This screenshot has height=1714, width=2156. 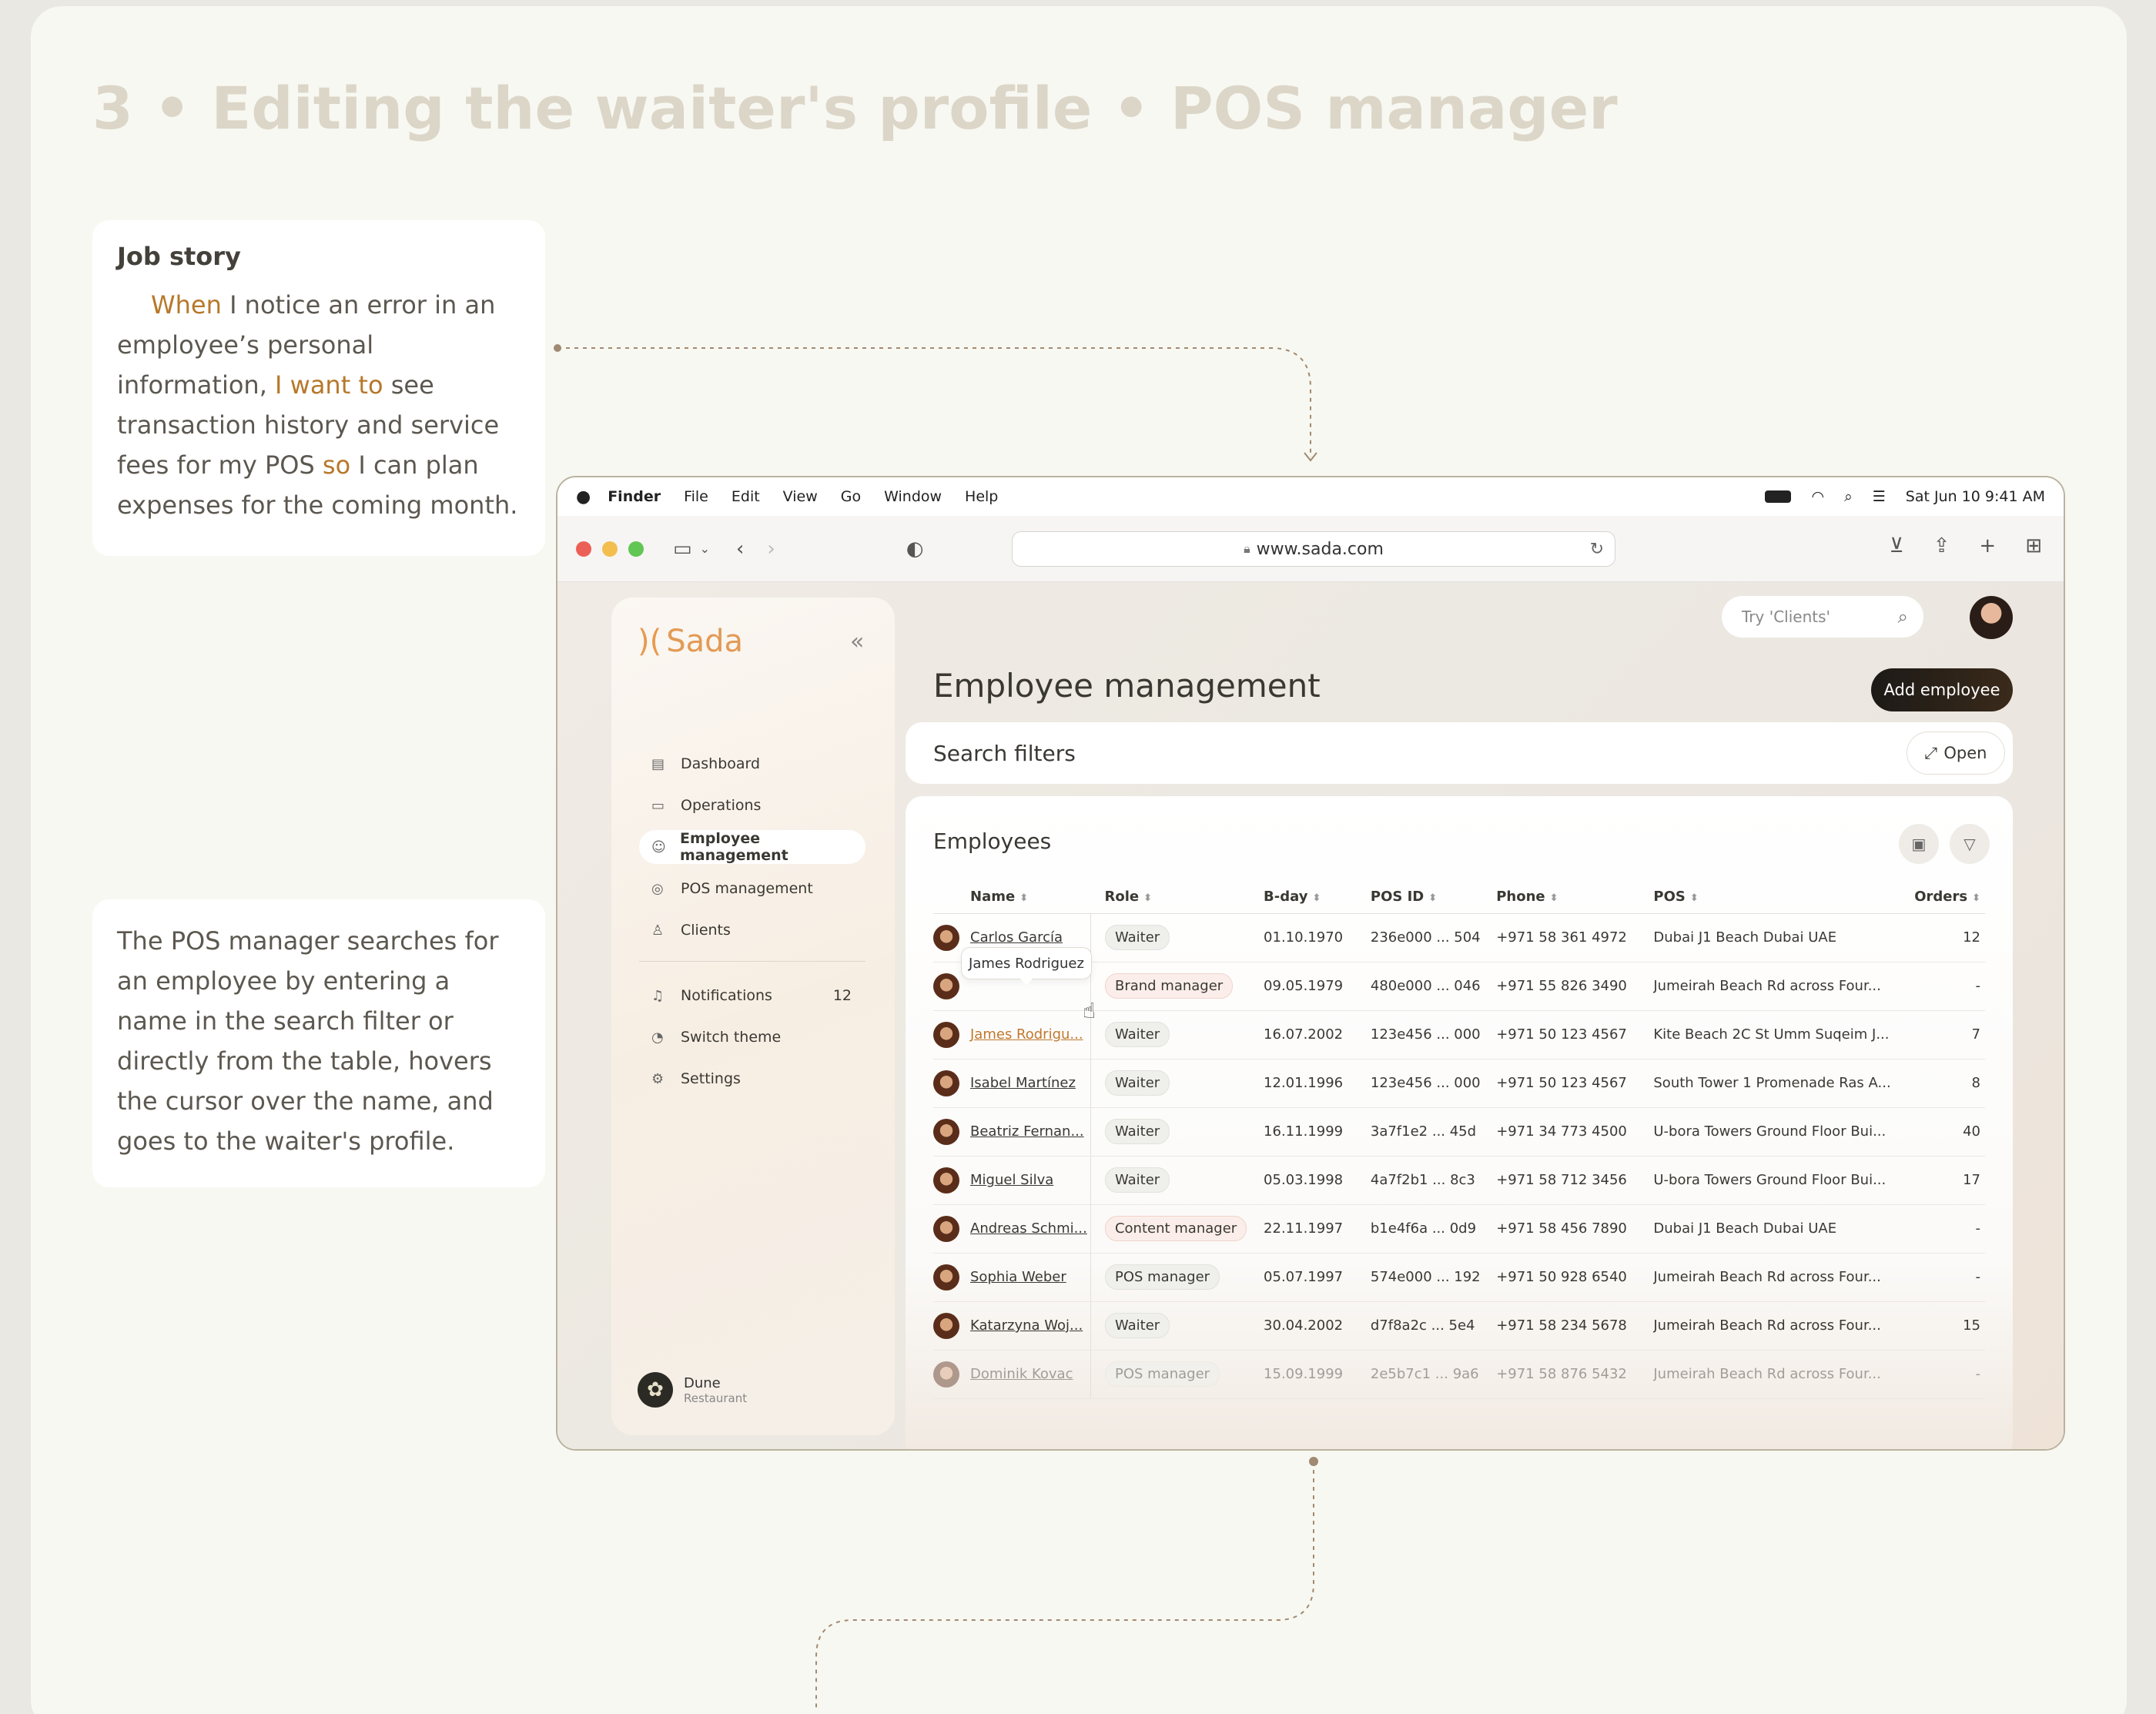 What do you see at coordinates (1942, 546) in the screenshot?
I see `share-icon: ⇪` at bounding box center [1942, 546].